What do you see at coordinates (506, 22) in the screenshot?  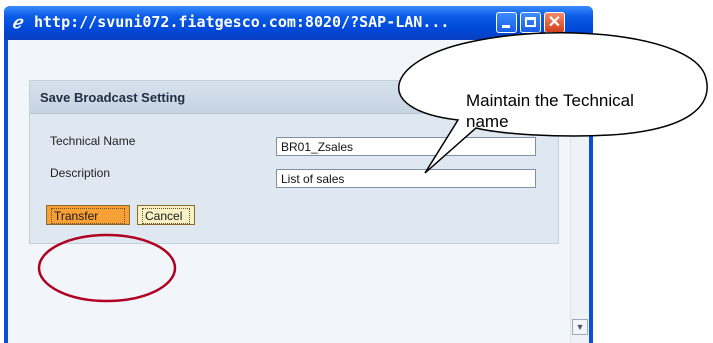 I see `minimize-button` at bounding box center [506, 22].